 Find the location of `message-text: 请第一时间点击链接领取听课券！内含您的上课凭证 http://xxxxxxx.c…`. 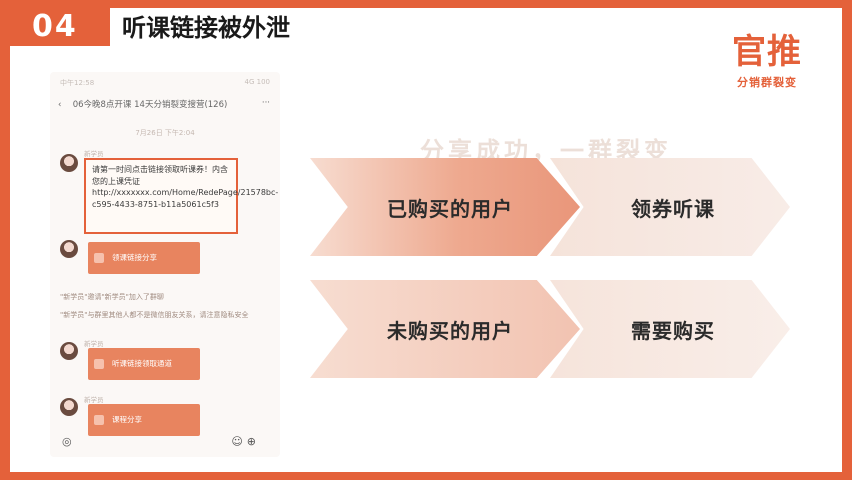

message-text: 请第一时间点击链接领取听课券！内含您的上课凭证 http://xxxxxxx.c… is located at coordinates (185, 187).